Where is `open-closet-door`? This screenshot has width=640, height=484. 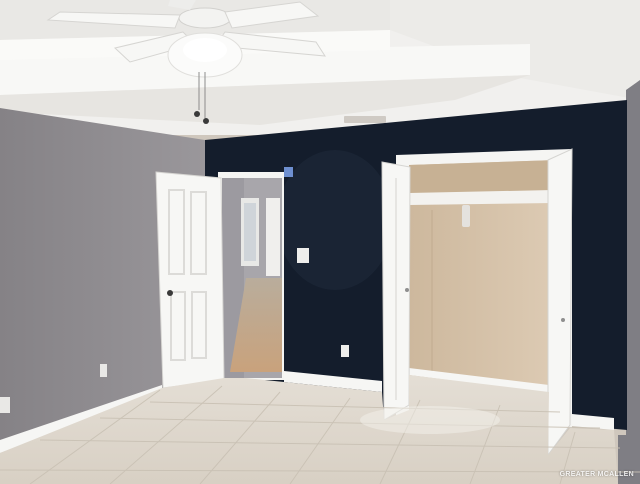 open-closet-door is located at coordinates (560, 302).